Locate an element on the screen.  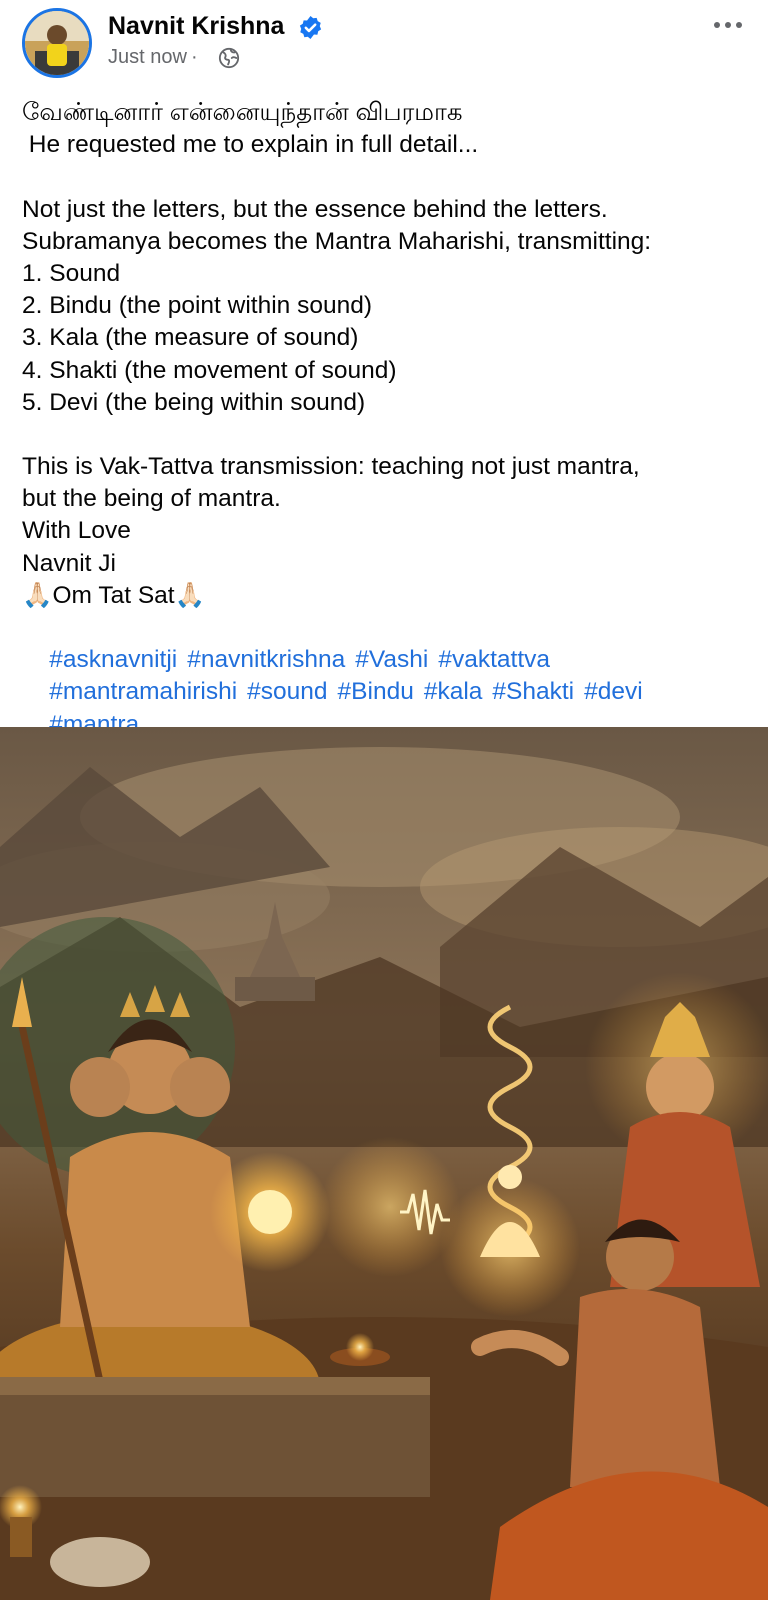
hashtag-link: #asknavnitji is located at coordinates (113, 659).